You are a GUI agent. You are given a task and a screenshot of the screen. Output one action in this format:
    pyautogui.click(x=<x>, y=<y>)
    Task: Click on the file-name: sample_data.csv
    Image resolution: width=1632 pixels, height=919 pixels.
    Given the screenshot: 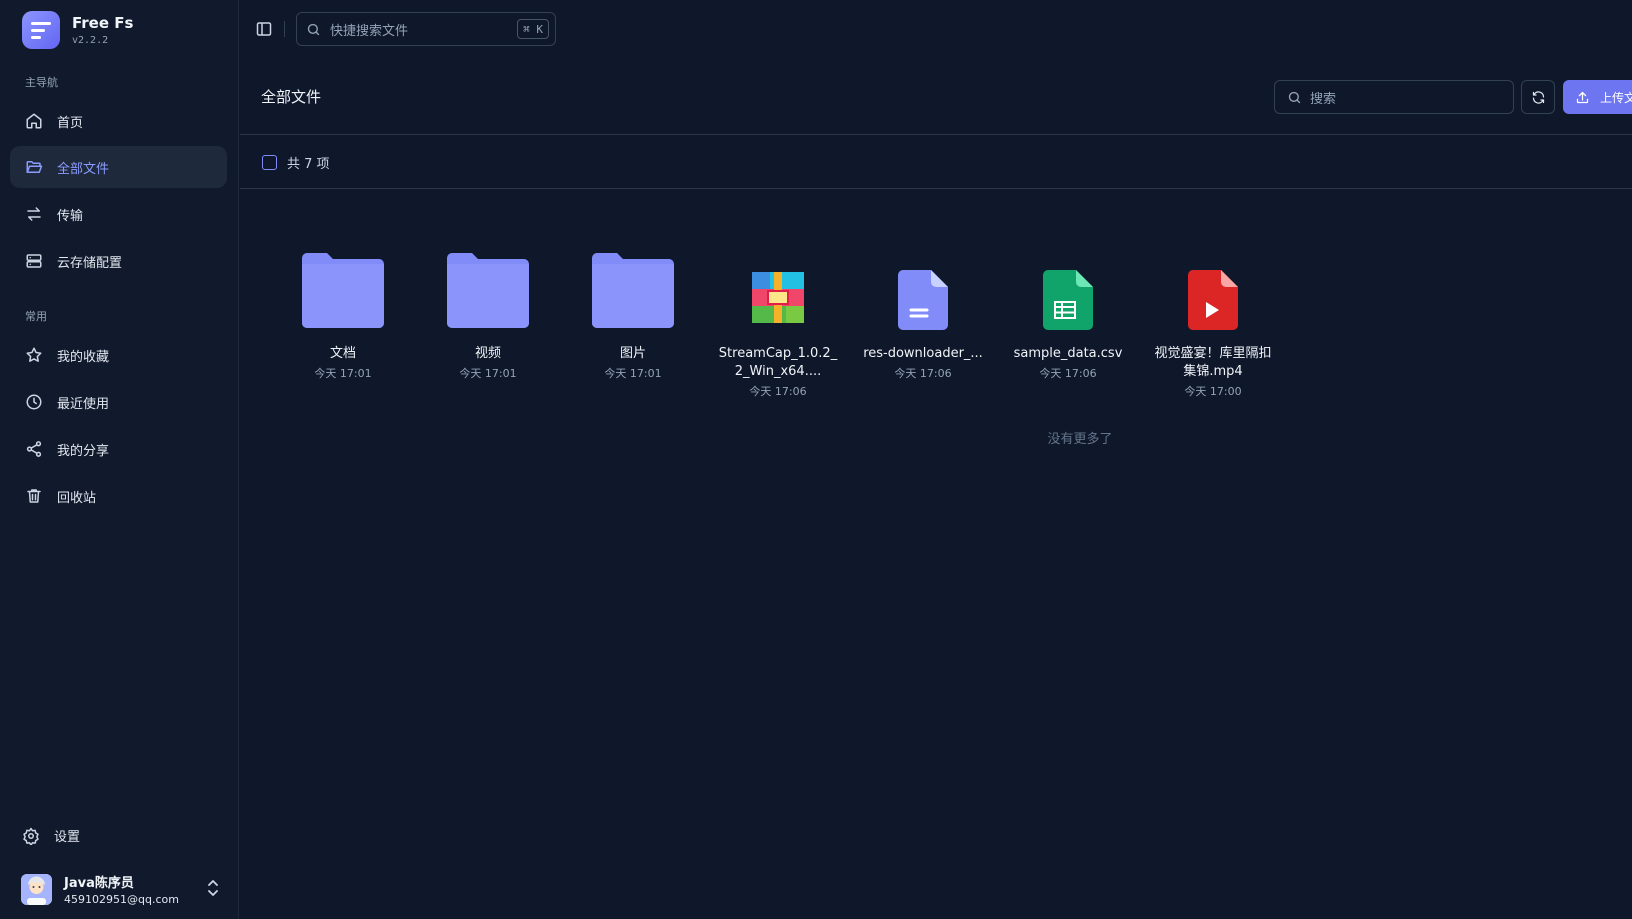 What is the action you would take?
    pyautogui.click(x=1068, y=353)
    